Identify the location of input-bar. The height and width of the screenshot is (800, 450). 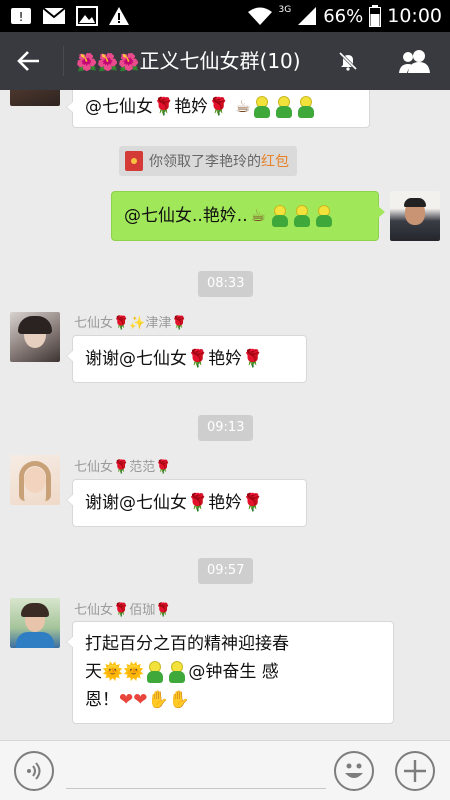
(225, 770).